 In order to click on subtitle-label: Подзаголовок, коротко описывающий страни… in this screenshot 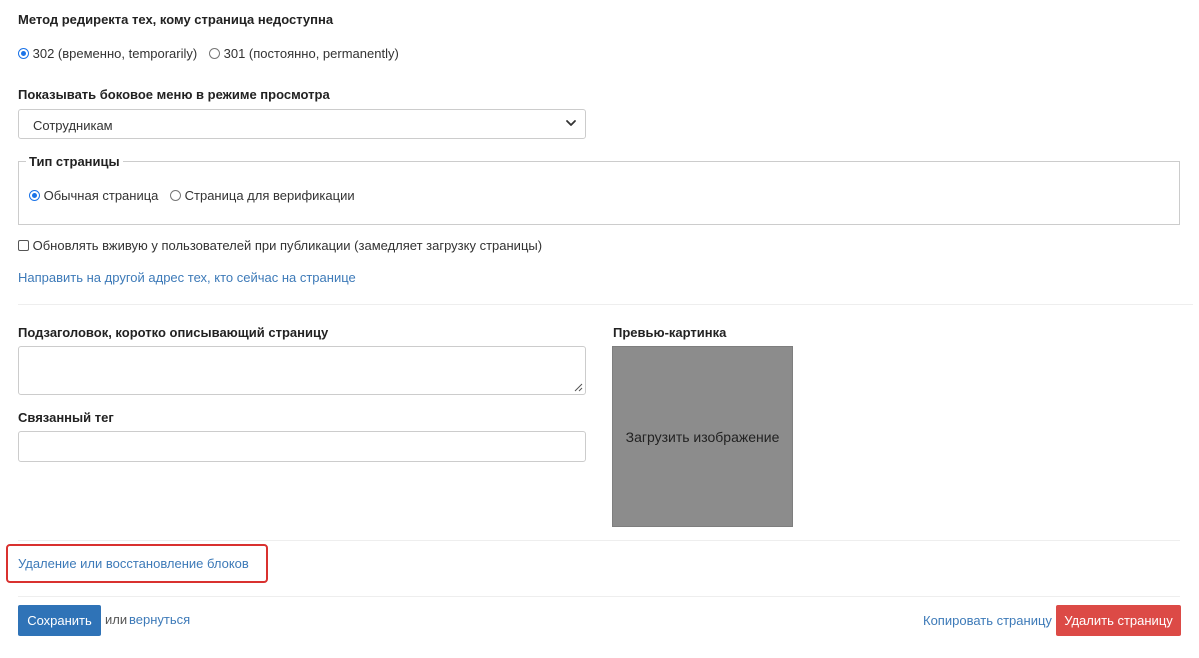, I will do `click(173, 332)`.